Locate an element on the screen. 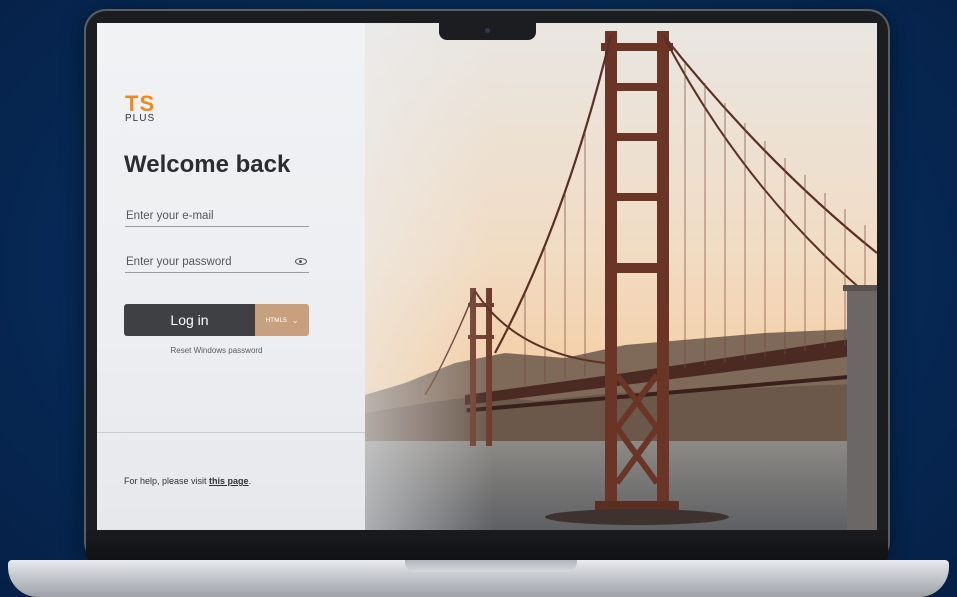  email-field: Enter your e-mail is located at coordinates (217, 216).